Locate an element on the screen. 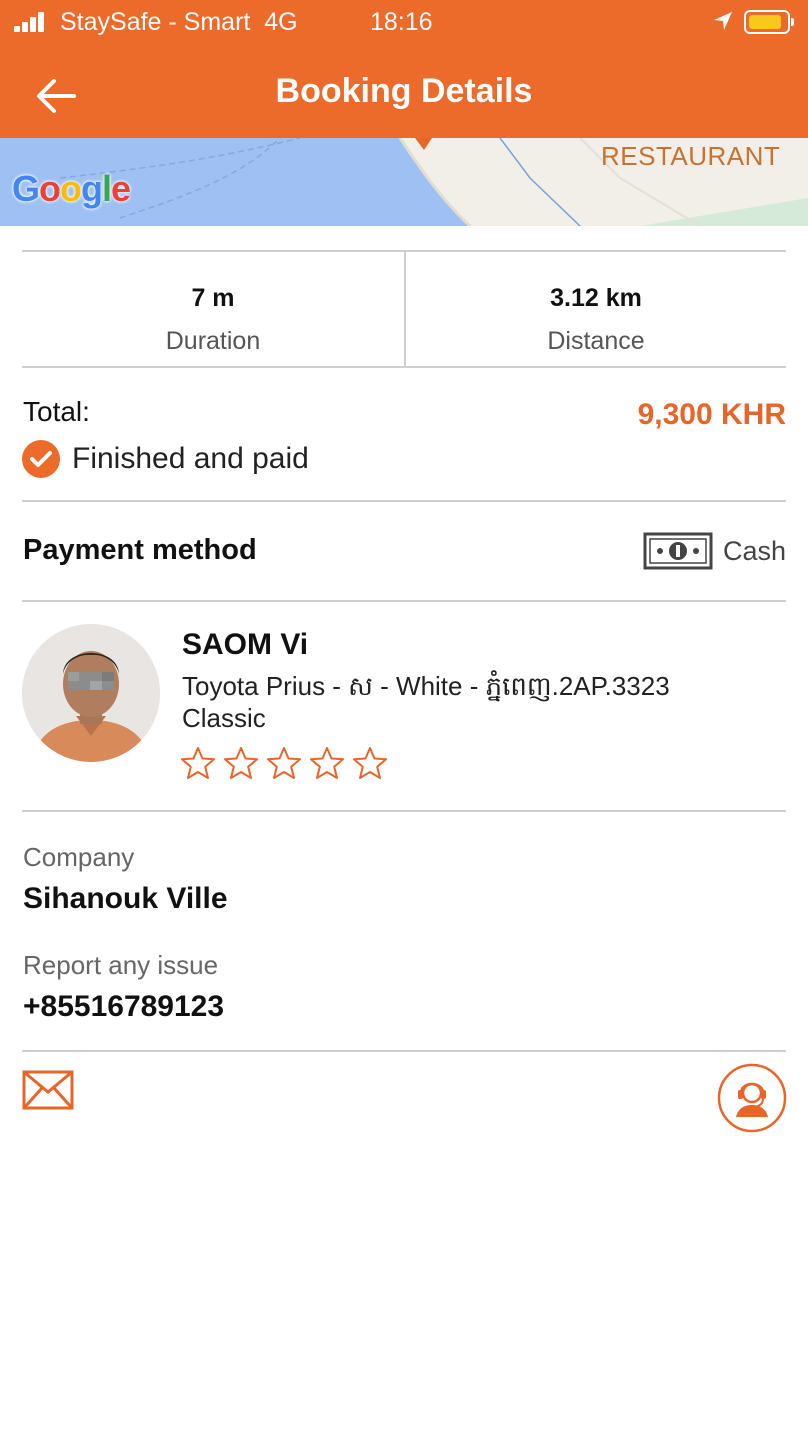  duration-value: 7 m is located at coordinates (213, 298).